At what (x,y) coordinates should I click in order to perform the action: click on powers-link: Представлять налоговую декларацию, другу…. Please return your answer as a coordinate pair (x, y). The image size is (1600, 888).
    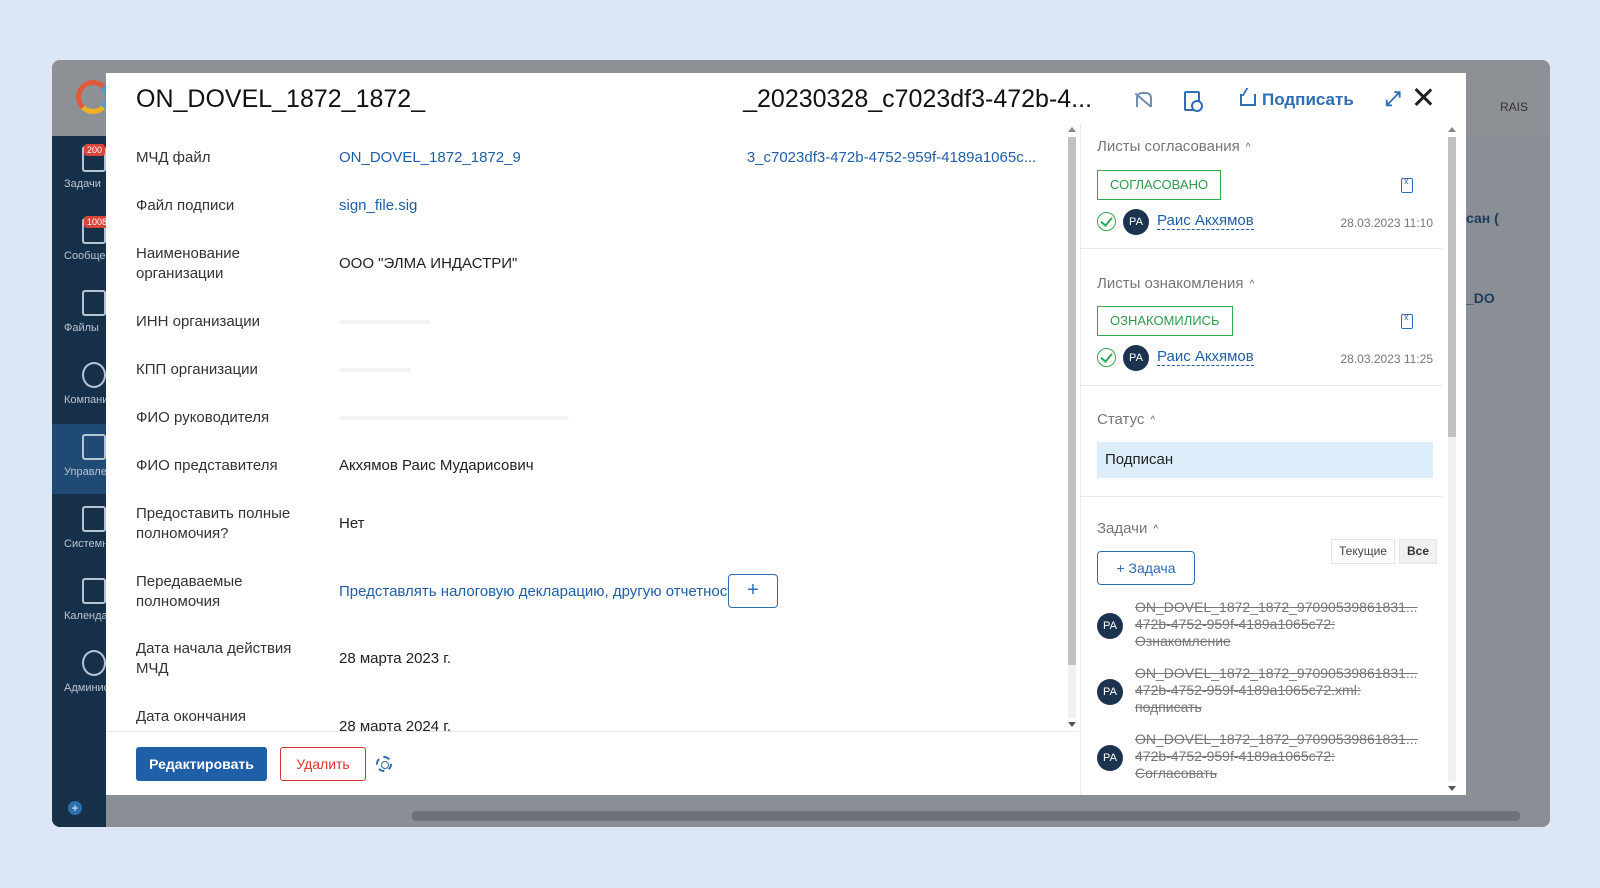
    Looking at the image, I should click on (540, 592).